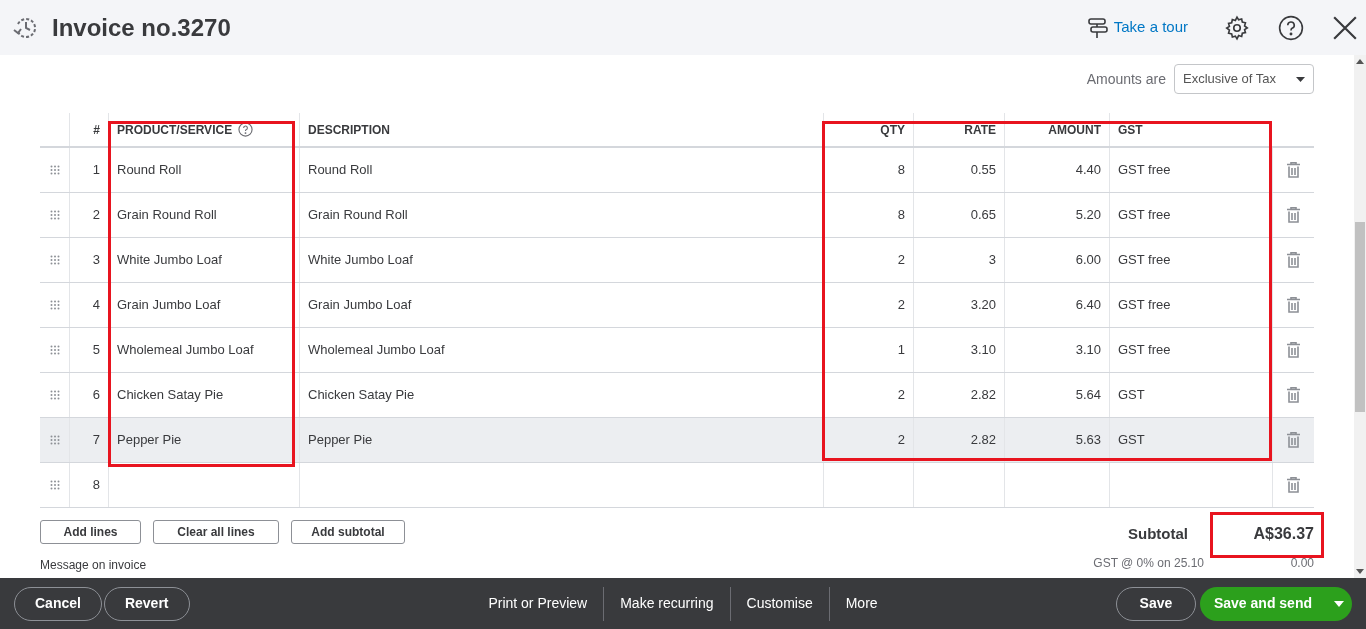 The height and width of the screenshot is (629, 1366). Describe the element at coordinates (1074, 129) in the screenshot. I see `column-header: AMOUNT` at that location.